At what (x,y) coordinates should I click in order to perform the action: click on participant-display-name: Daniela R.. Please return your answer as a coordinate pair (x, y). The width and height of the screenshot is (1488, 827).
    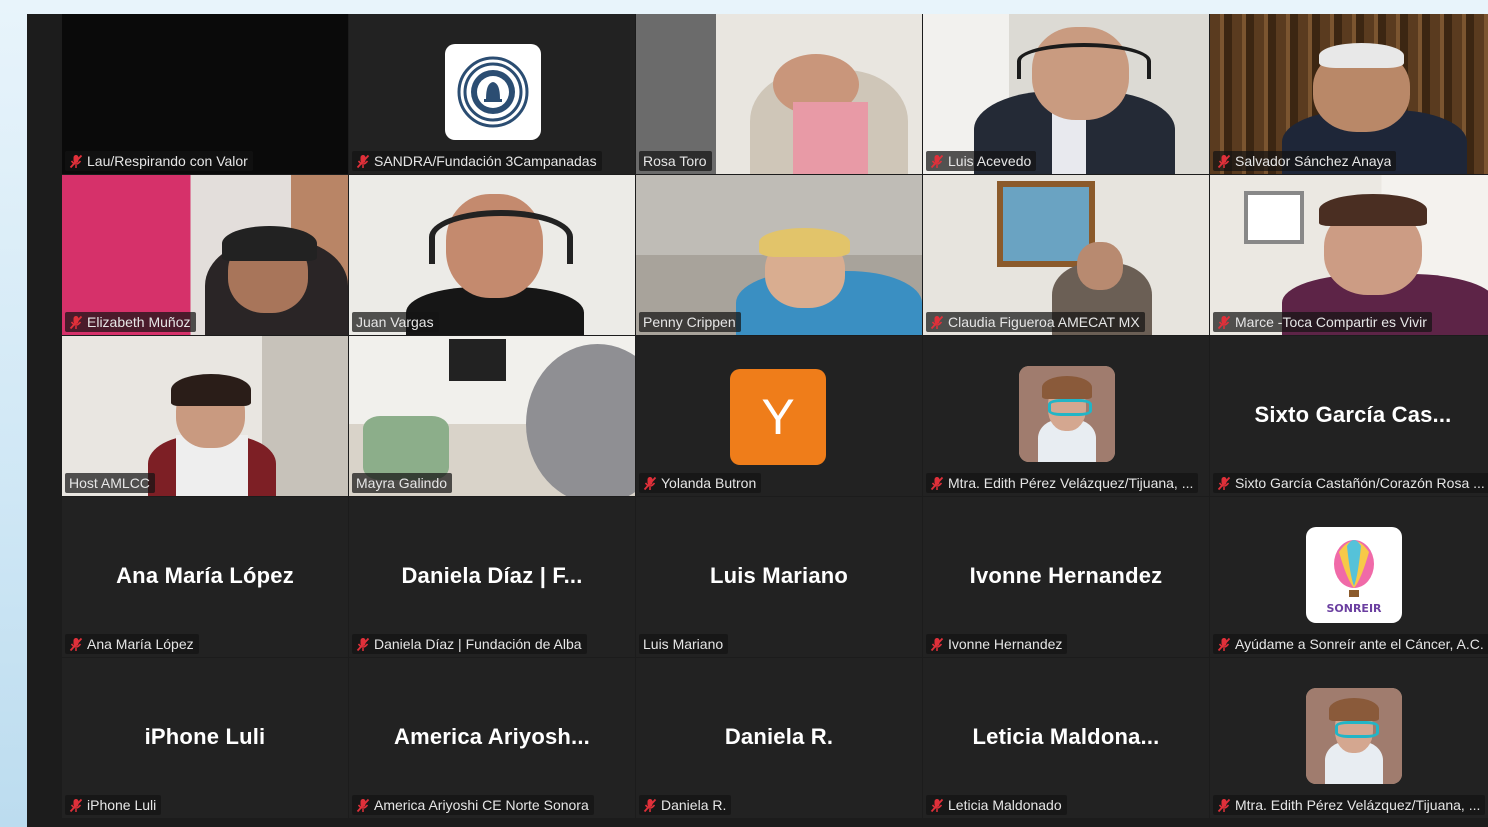
    Looking at the image, I should click on (779, 736).